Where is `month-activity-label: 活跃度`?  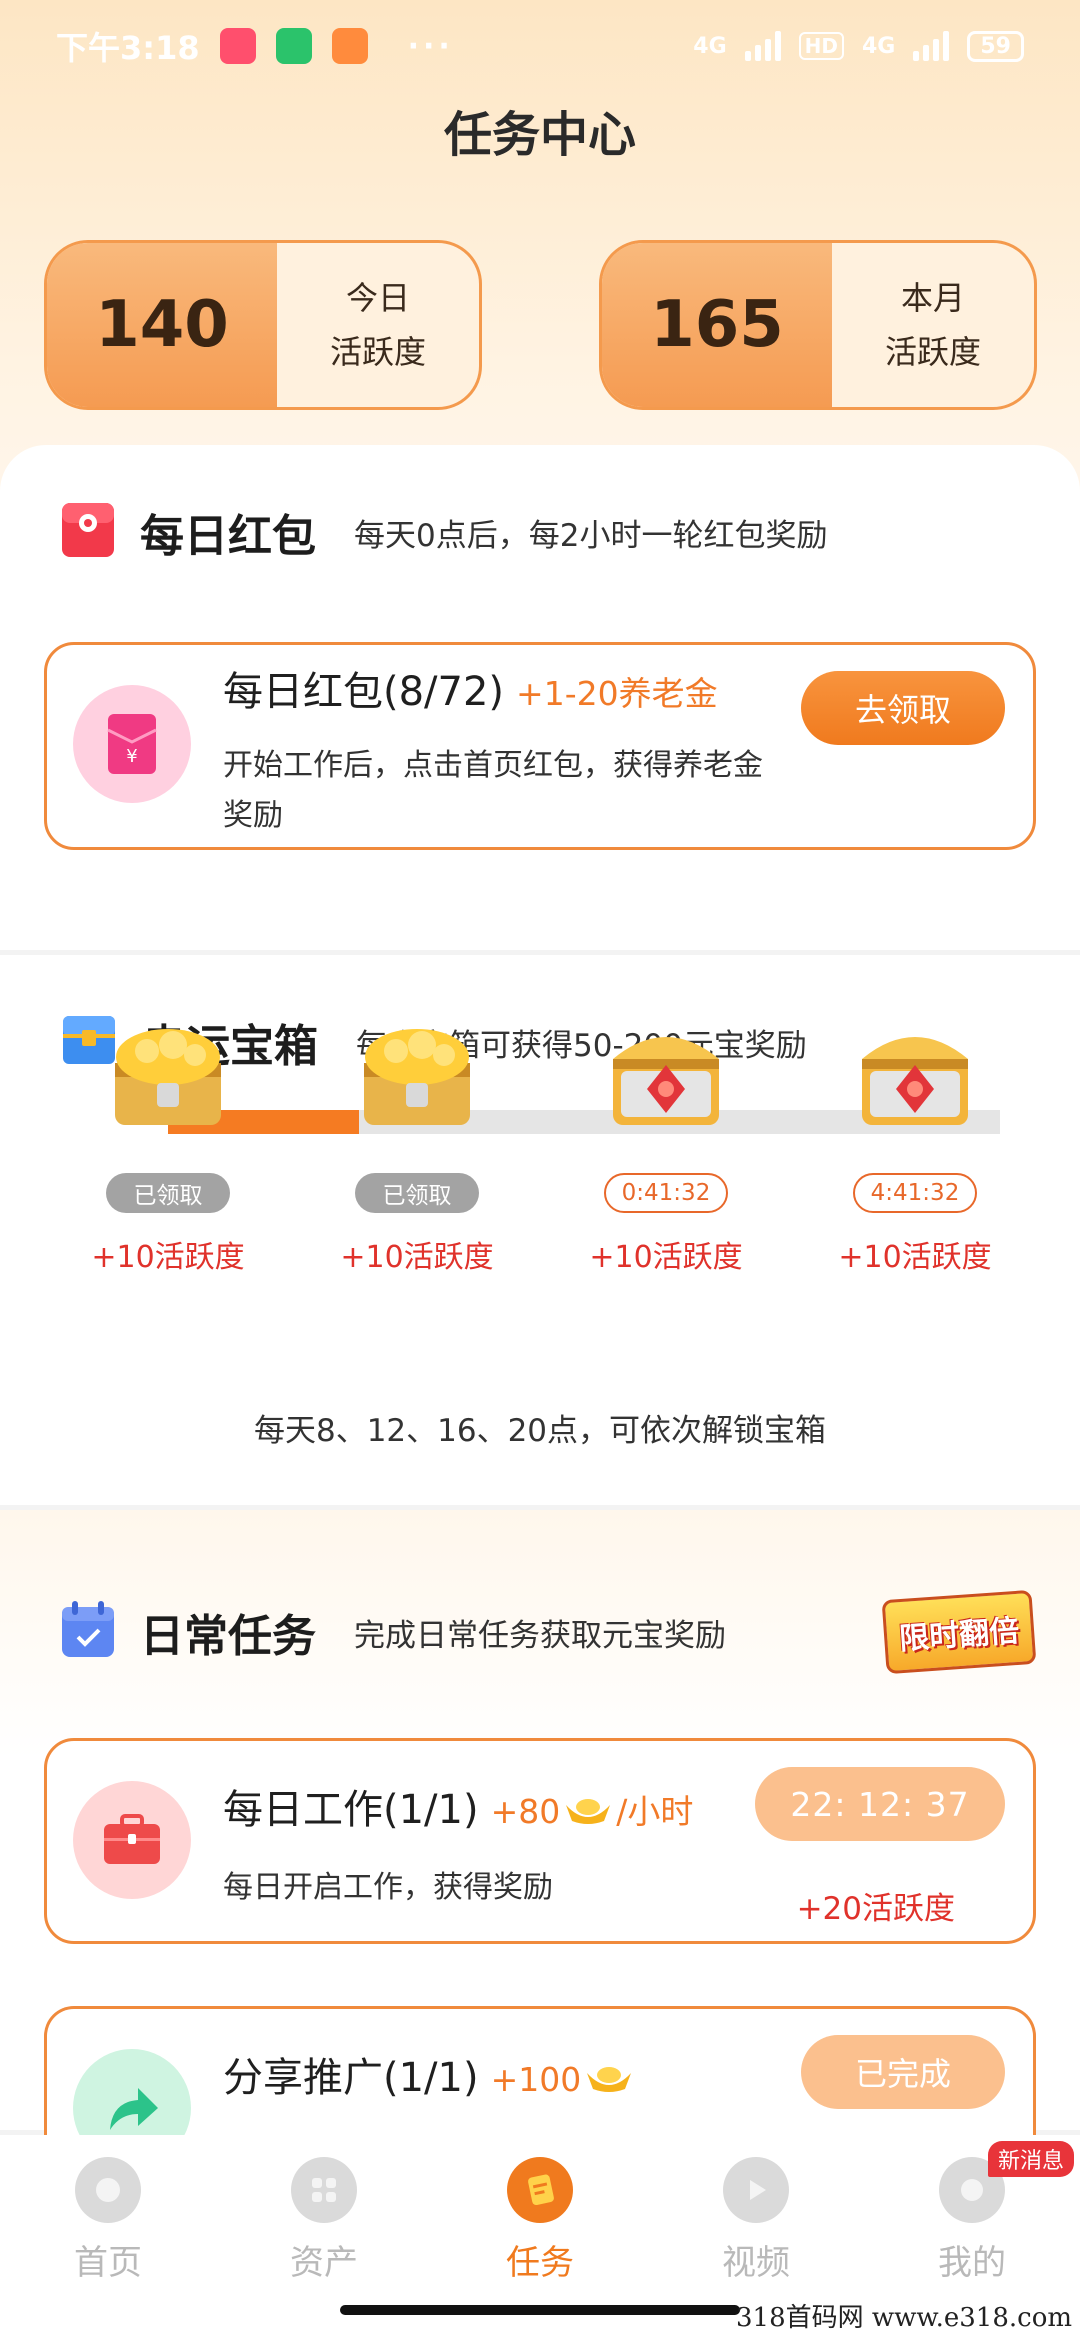
month-activity-label: 活跃度 is located at coordinates (932, 352).